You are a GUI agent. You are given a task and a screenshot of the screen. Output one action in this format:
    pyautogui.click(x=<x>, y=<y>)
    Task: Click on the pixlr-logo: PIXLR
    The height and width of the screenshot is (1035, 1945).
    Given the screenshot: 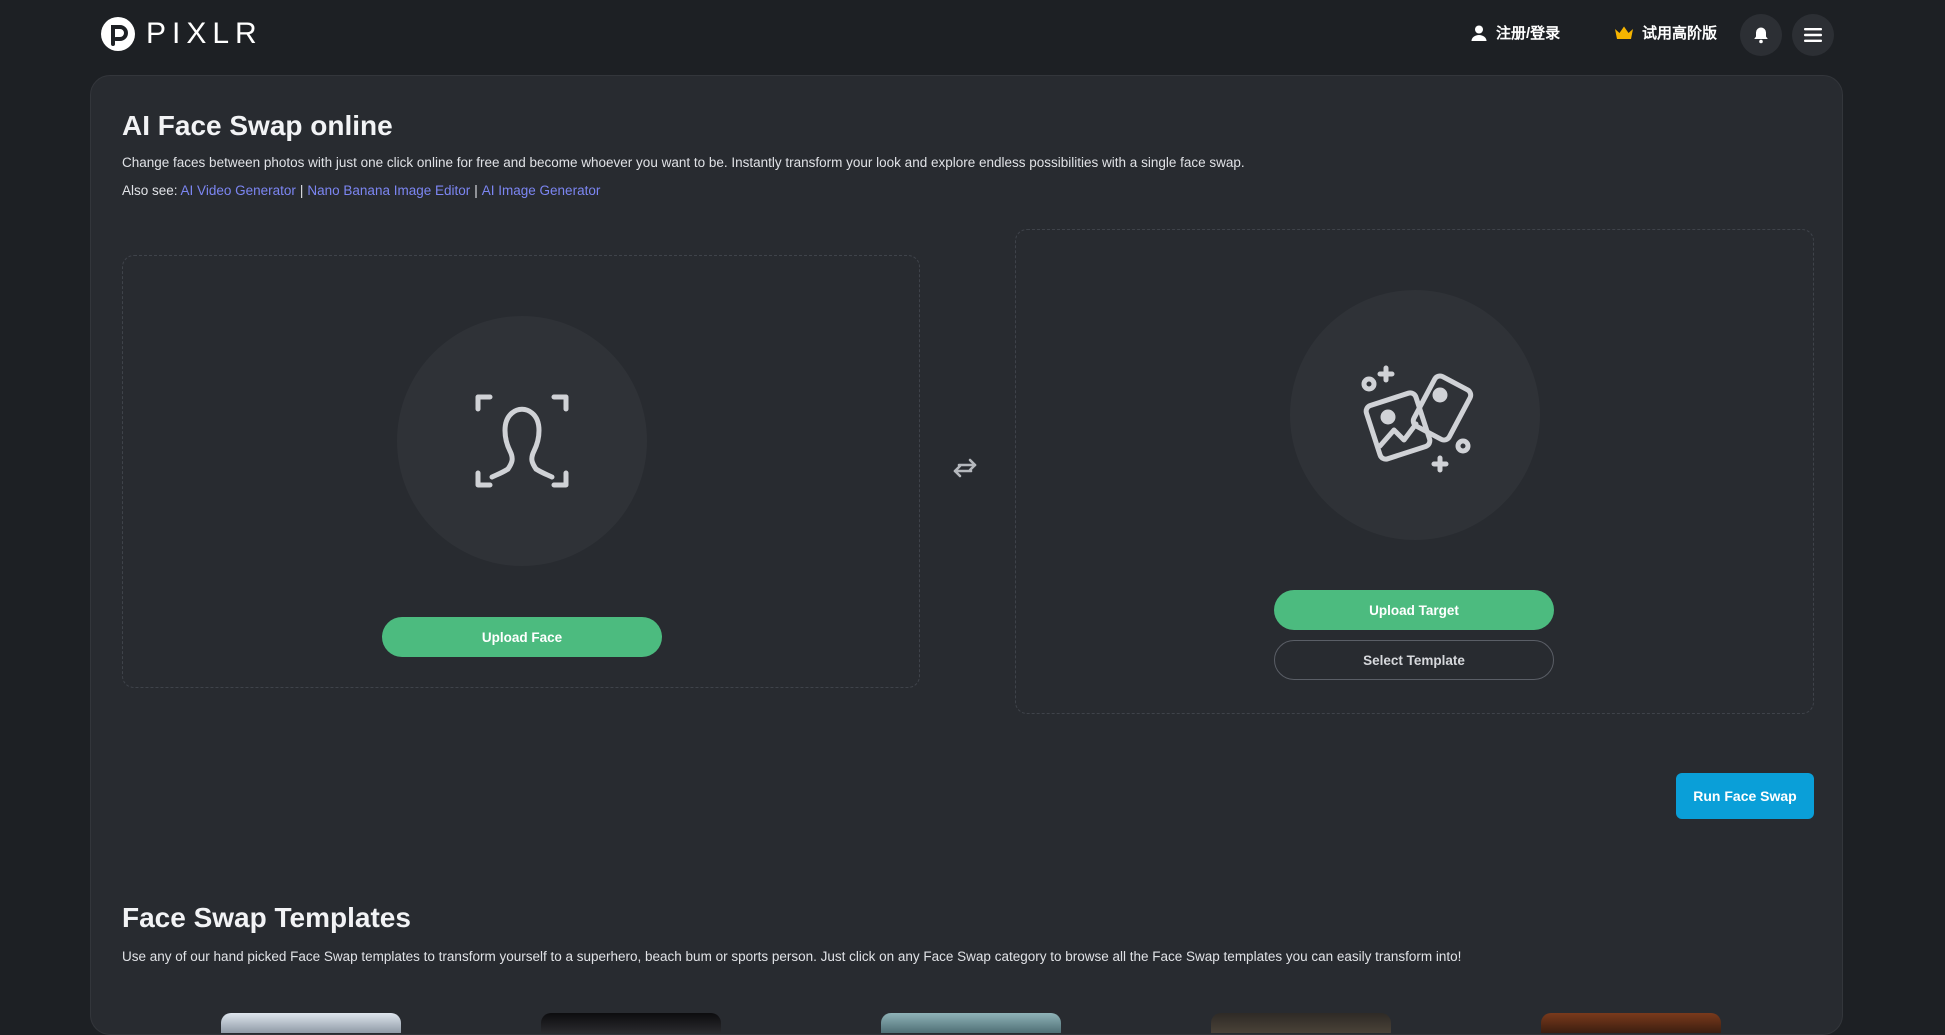 What is the action you would take?
    pyautogui.click(x=181, y=34)
    